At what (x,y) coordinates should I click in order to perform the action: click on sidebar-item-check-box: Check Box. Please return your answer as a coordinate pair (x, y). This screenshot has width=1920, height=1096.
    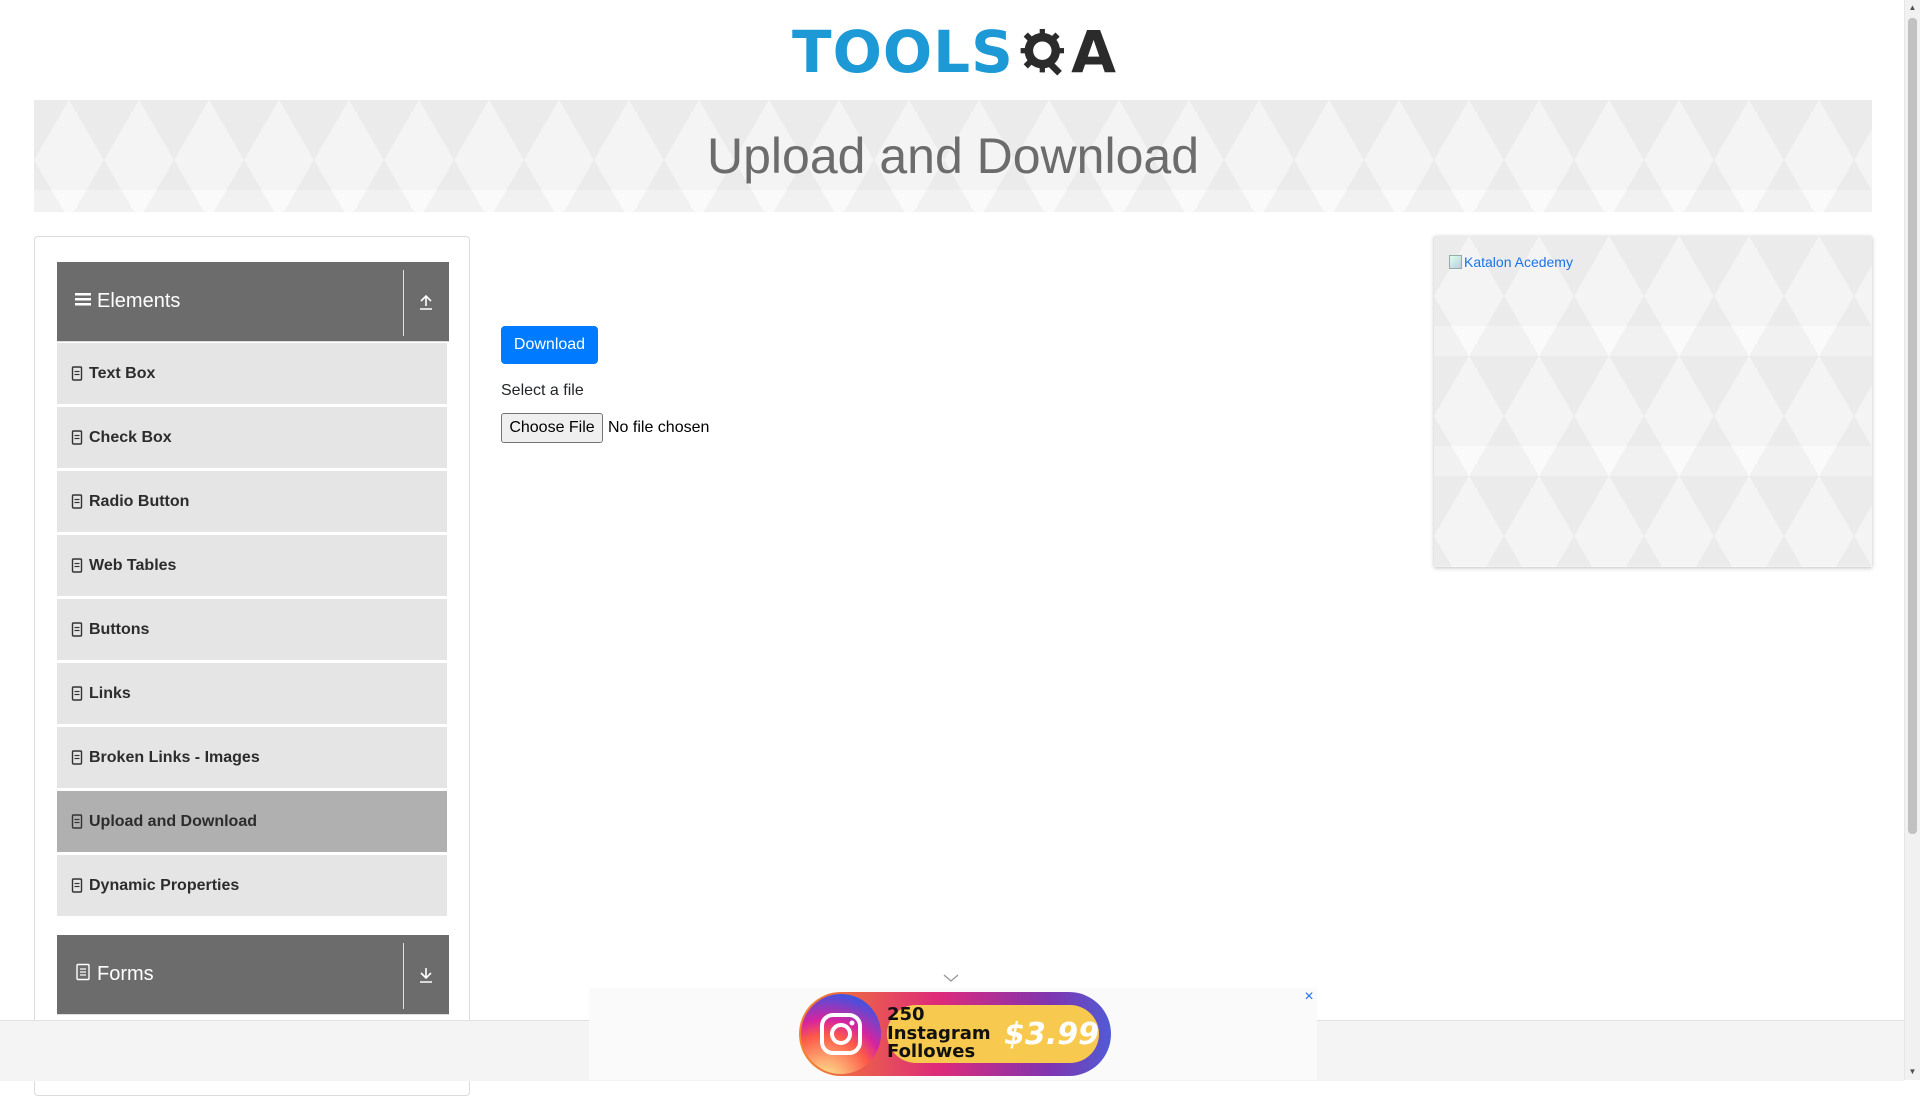
    Looking at the image, I should click on (252, 438).